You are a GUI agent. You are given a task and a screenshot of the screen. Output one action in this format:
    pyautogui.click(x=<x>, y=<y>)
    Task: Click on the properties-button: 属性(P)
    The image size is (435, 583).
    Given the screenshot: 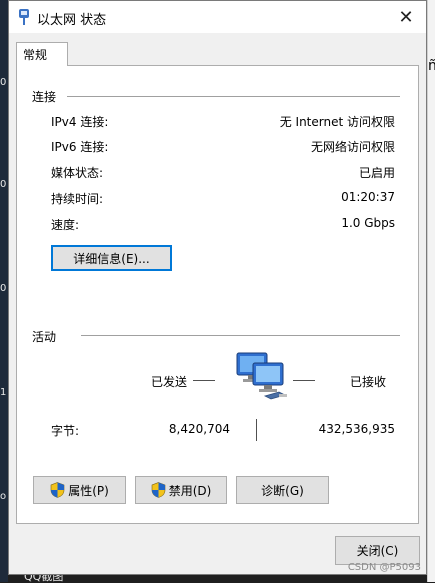 What is the action you would take?
    pyautogui.click(x=79, y=490)
    